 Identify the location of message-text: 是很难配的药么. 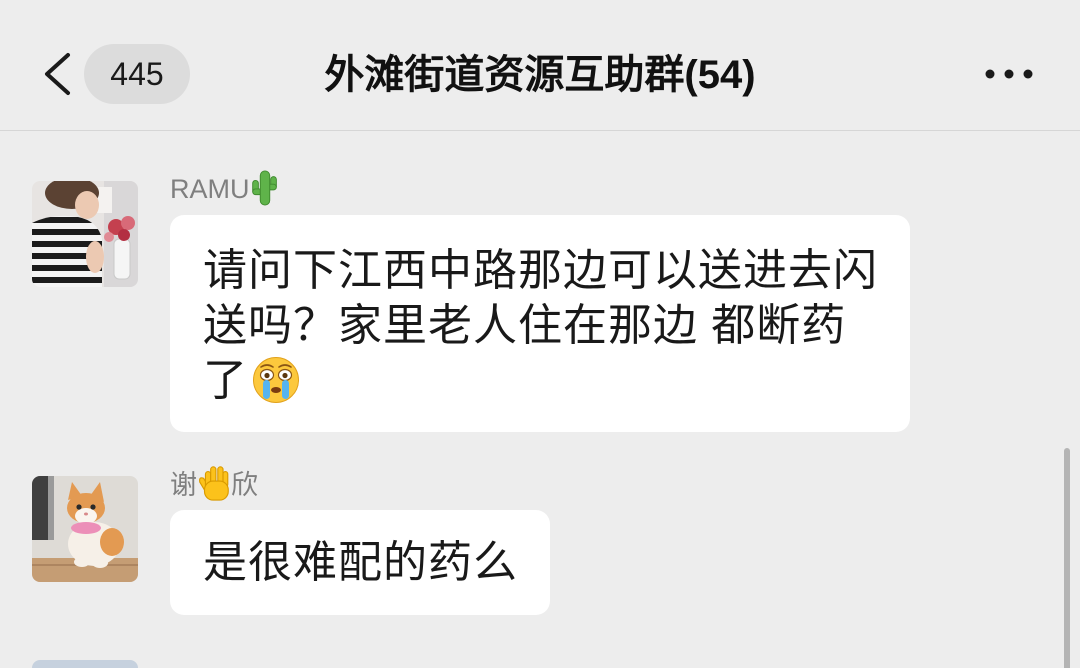
(360, 562).